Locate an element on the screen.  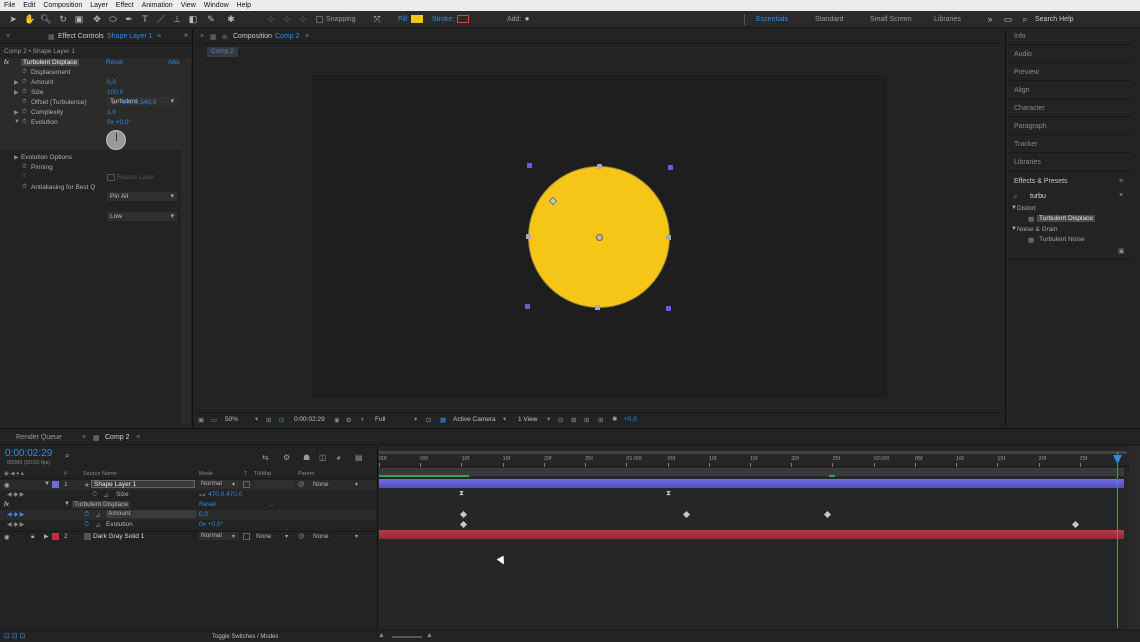
turbulent-displace-item: Turbulent Displace is located at coordinates (1066, 218).